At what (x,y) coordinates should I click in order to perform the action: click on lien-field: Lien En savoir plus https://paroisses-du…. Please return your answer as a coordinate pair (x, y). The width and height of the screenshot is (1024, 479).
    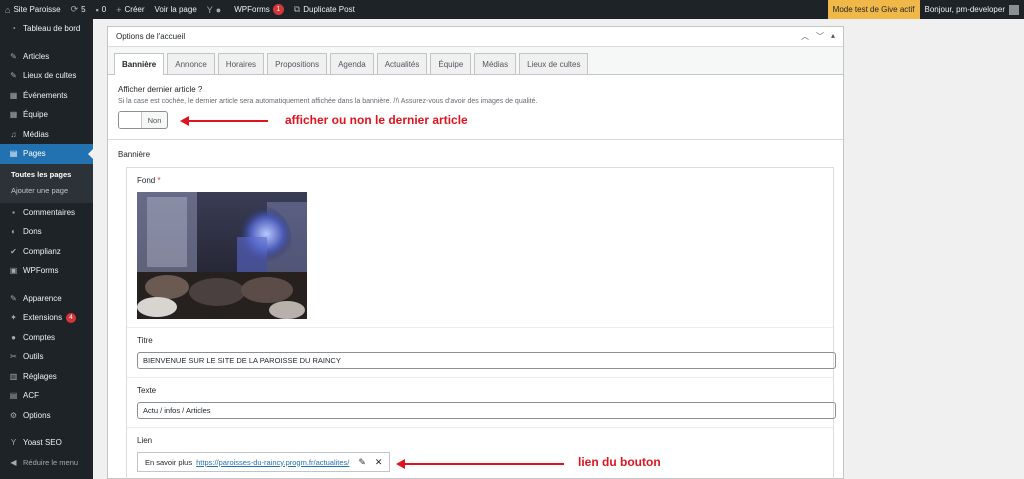
    Looking at the image, I should click on (480, 453).